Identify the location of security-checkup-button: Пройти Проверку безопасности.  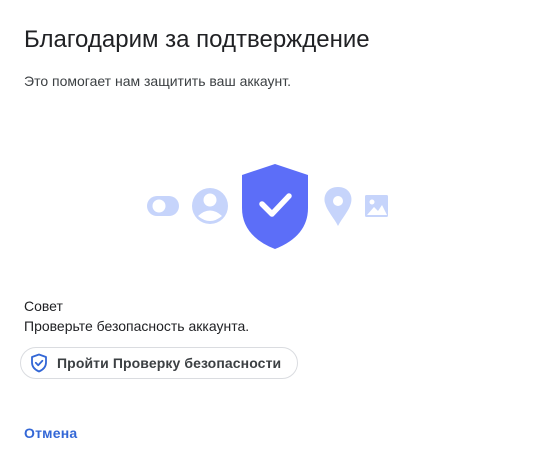
(159, 363).